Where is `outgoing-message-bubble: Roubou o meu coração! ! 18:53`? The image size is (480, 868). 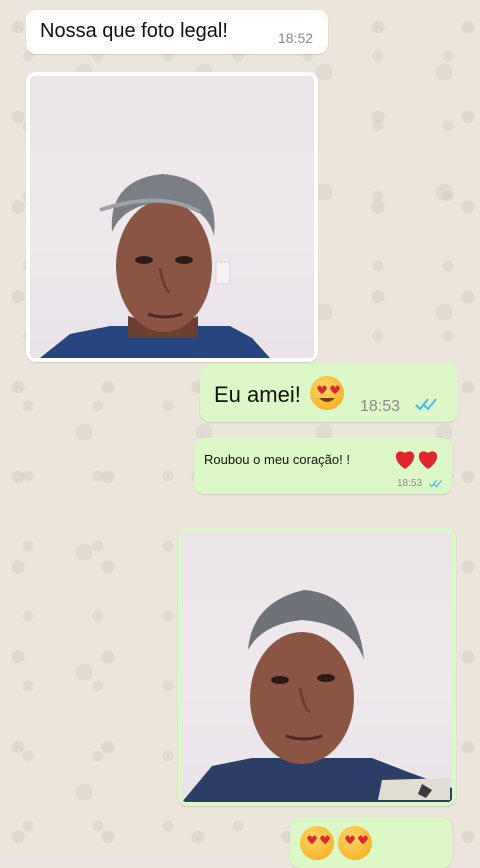
outgoing-message-bubble: Roubou o meu coração! ! 18:53 is located at coordinates (323, 466).